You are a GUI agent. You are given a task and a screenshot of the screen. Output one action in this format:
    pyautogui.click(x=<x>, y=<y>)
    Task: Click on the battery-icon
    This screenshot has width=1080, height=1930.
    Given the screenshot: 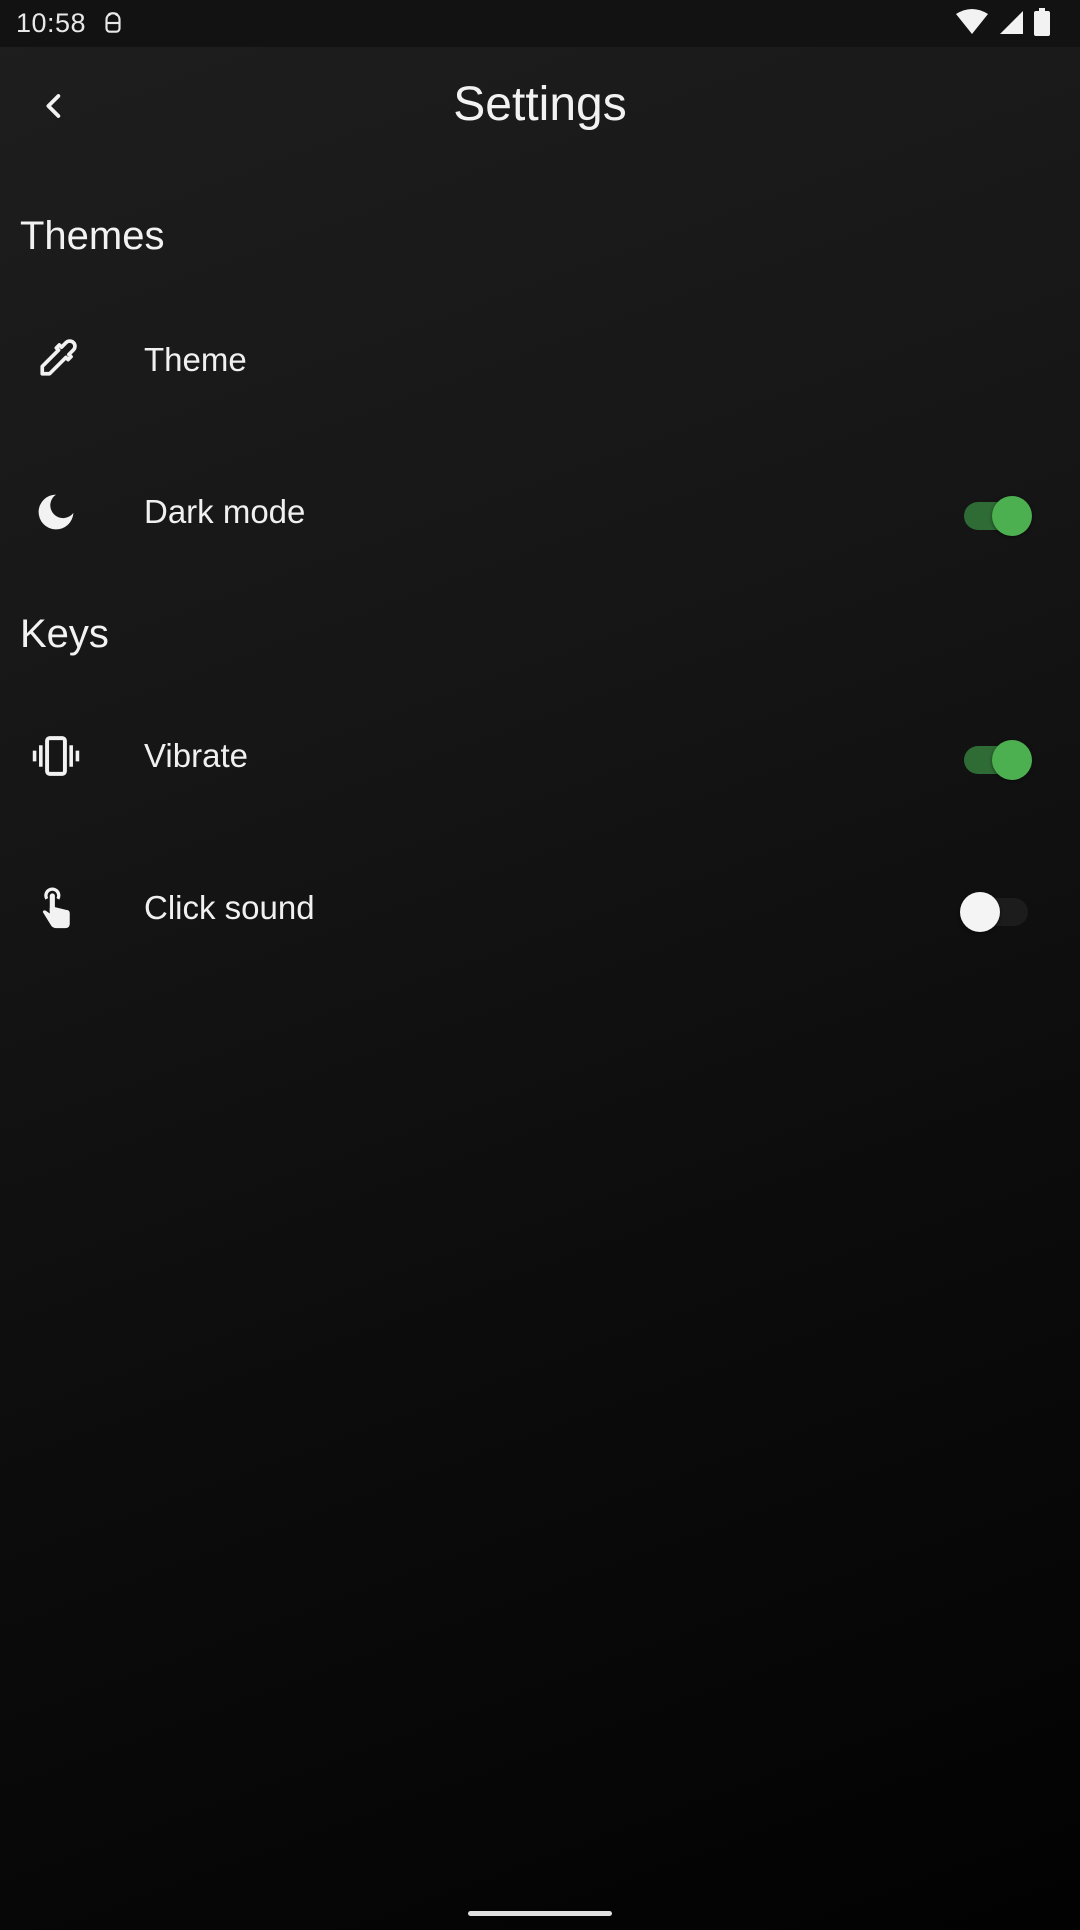 What is the action you would take?
    pyautogui.click(x=1042, y=24)
    